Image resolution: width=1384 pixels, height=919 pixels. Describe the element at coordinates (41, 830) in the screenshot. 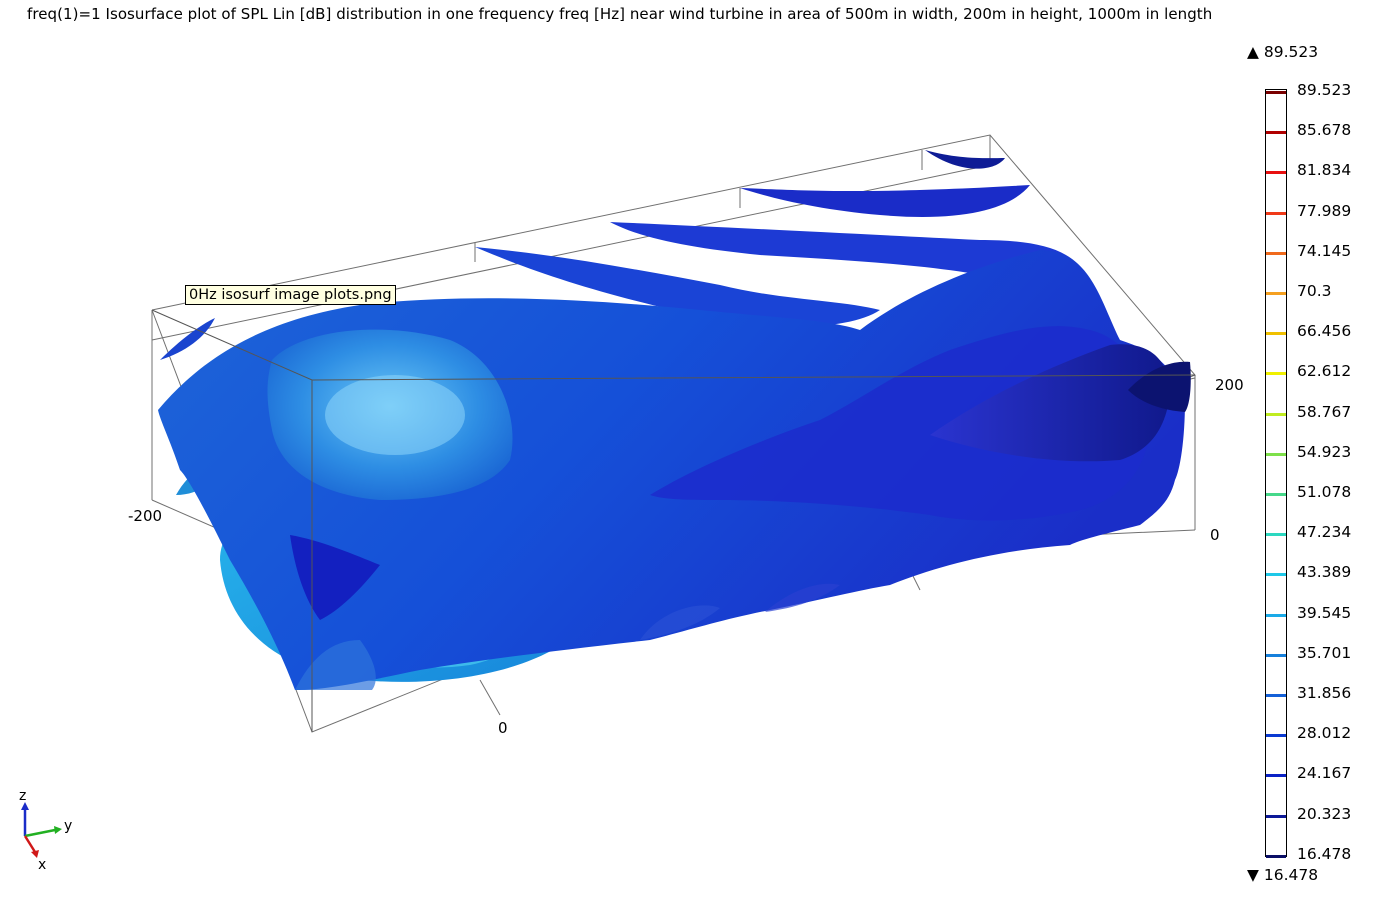

I see `axis-triad` at that location.